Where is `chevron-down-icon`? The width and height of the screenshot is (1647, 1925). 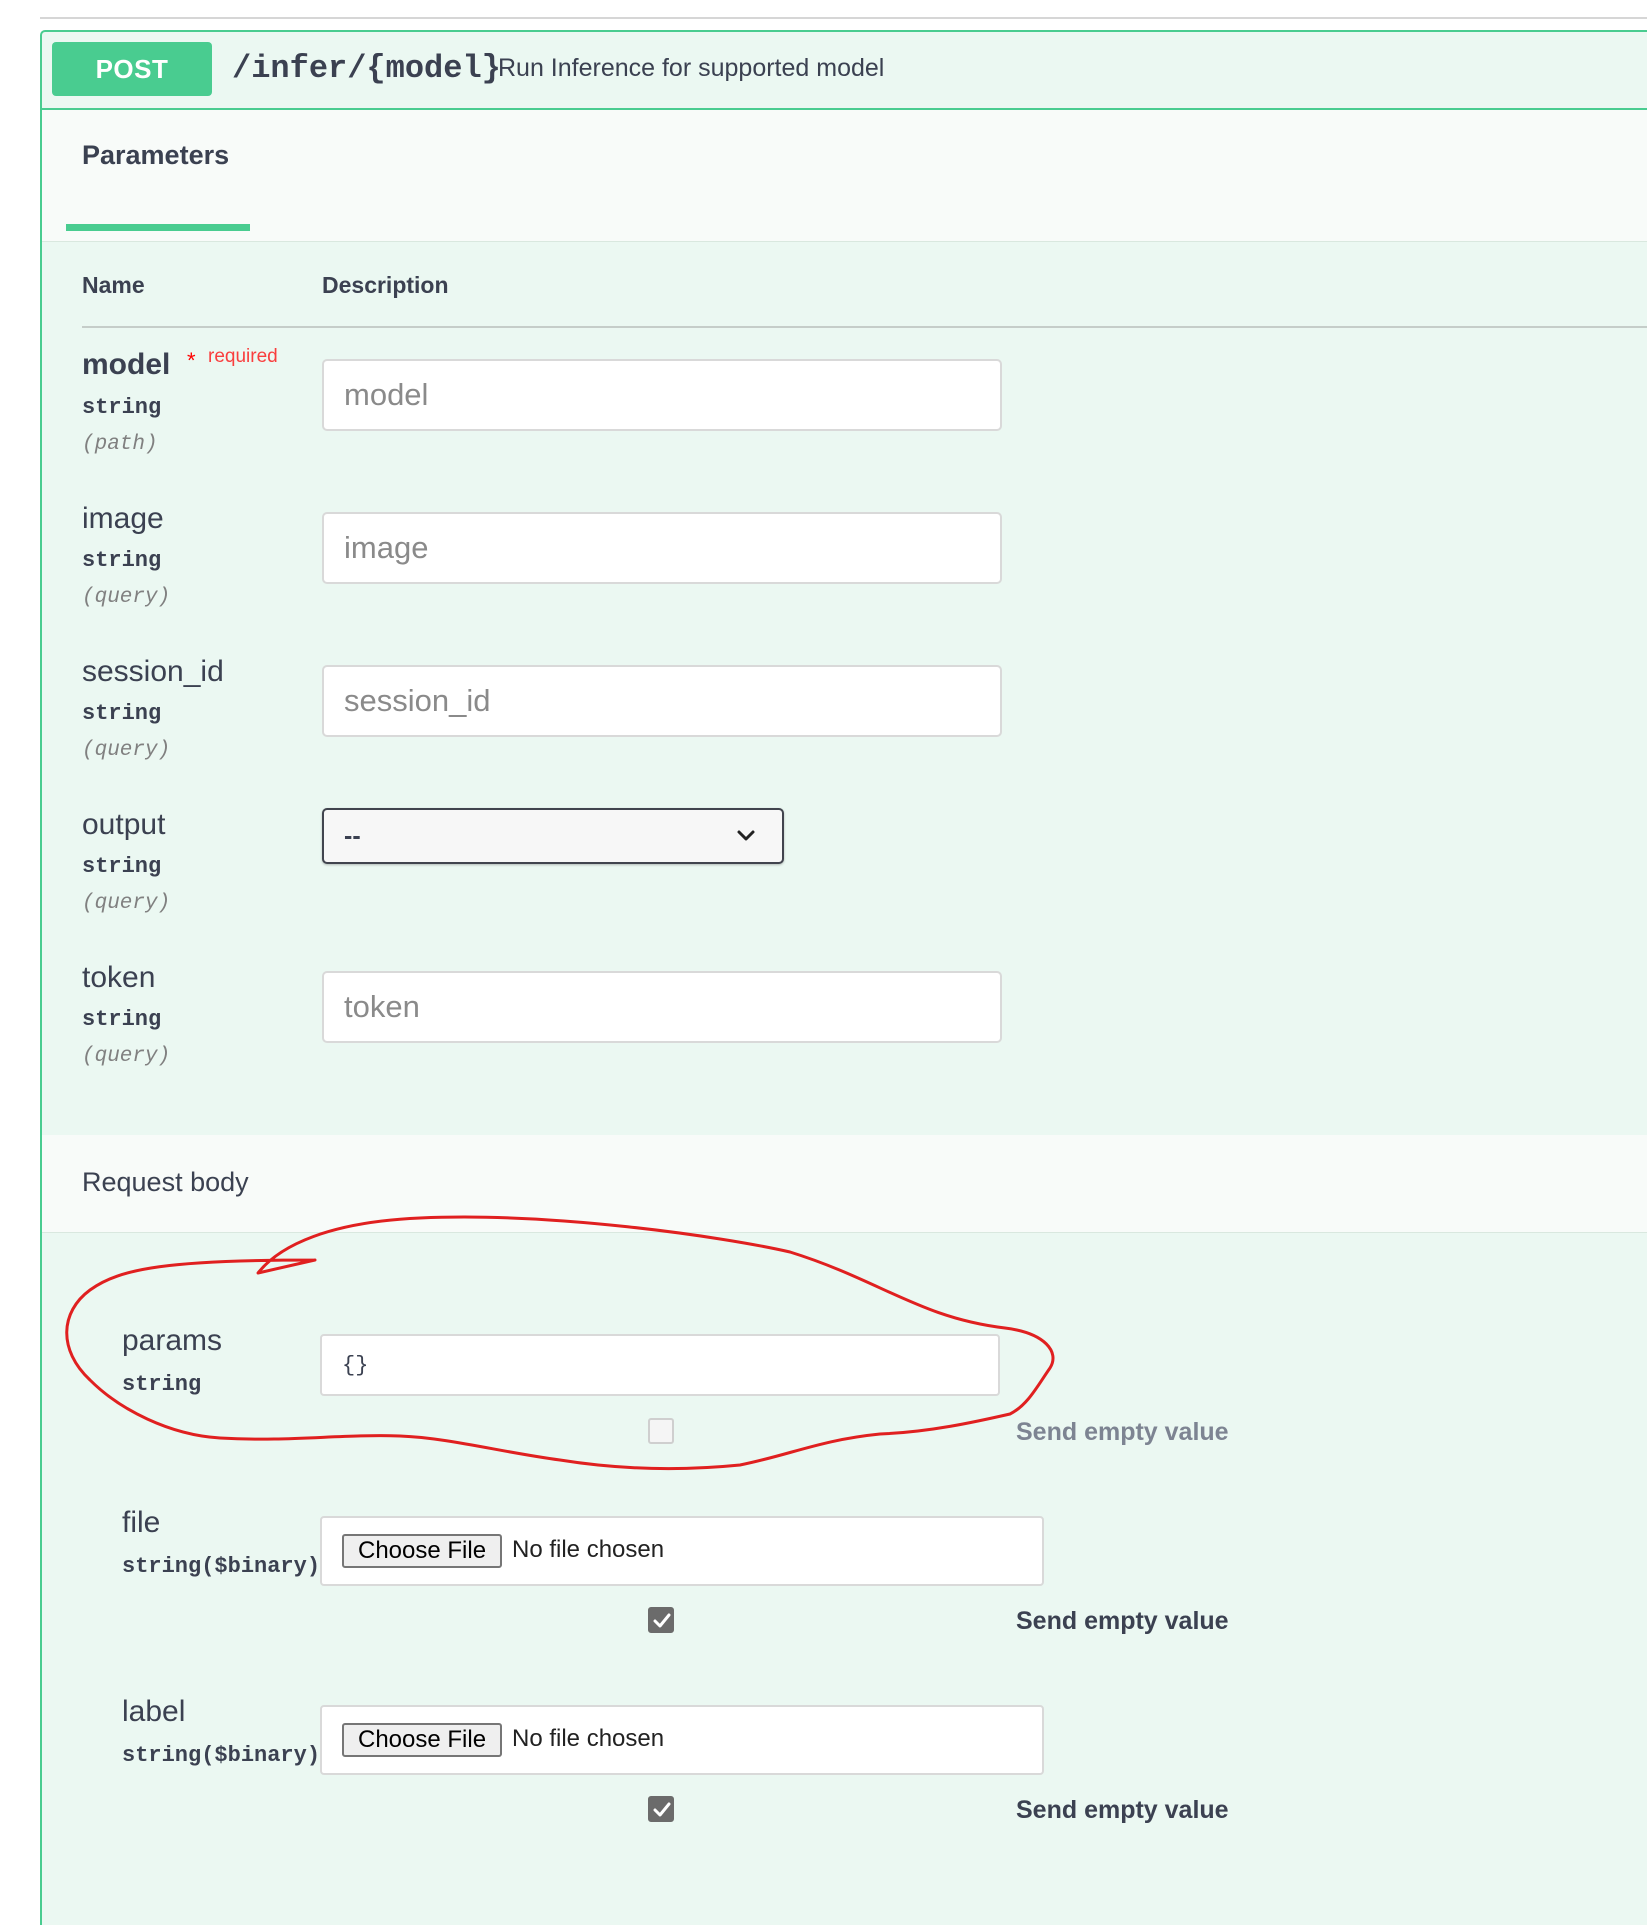 chevron-down-icon is located at coordinates (746, 835).